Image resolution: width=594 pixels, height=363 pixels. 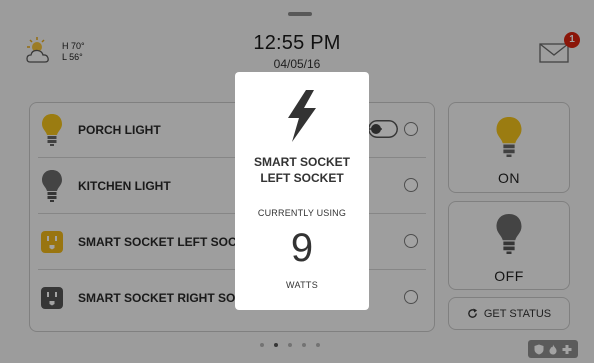 What do you see at coordinates (302, 162) in the screenshot?
I see `dialog-title-line1: SMART SOCKET` at bounding box center [302, 162].